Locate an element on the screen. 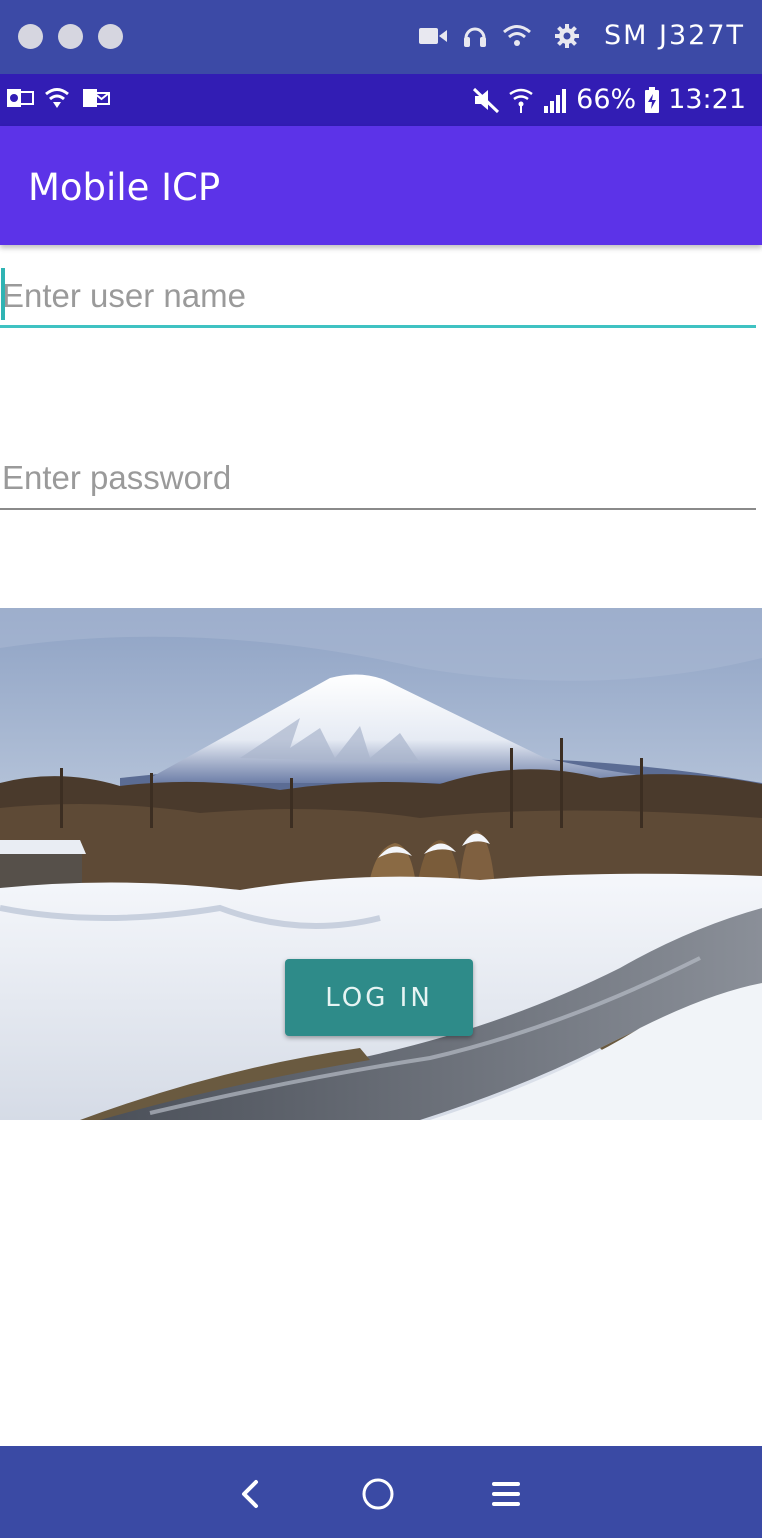 The image size is (762, 1538). window-close-button is located at coordinates (30, 36).